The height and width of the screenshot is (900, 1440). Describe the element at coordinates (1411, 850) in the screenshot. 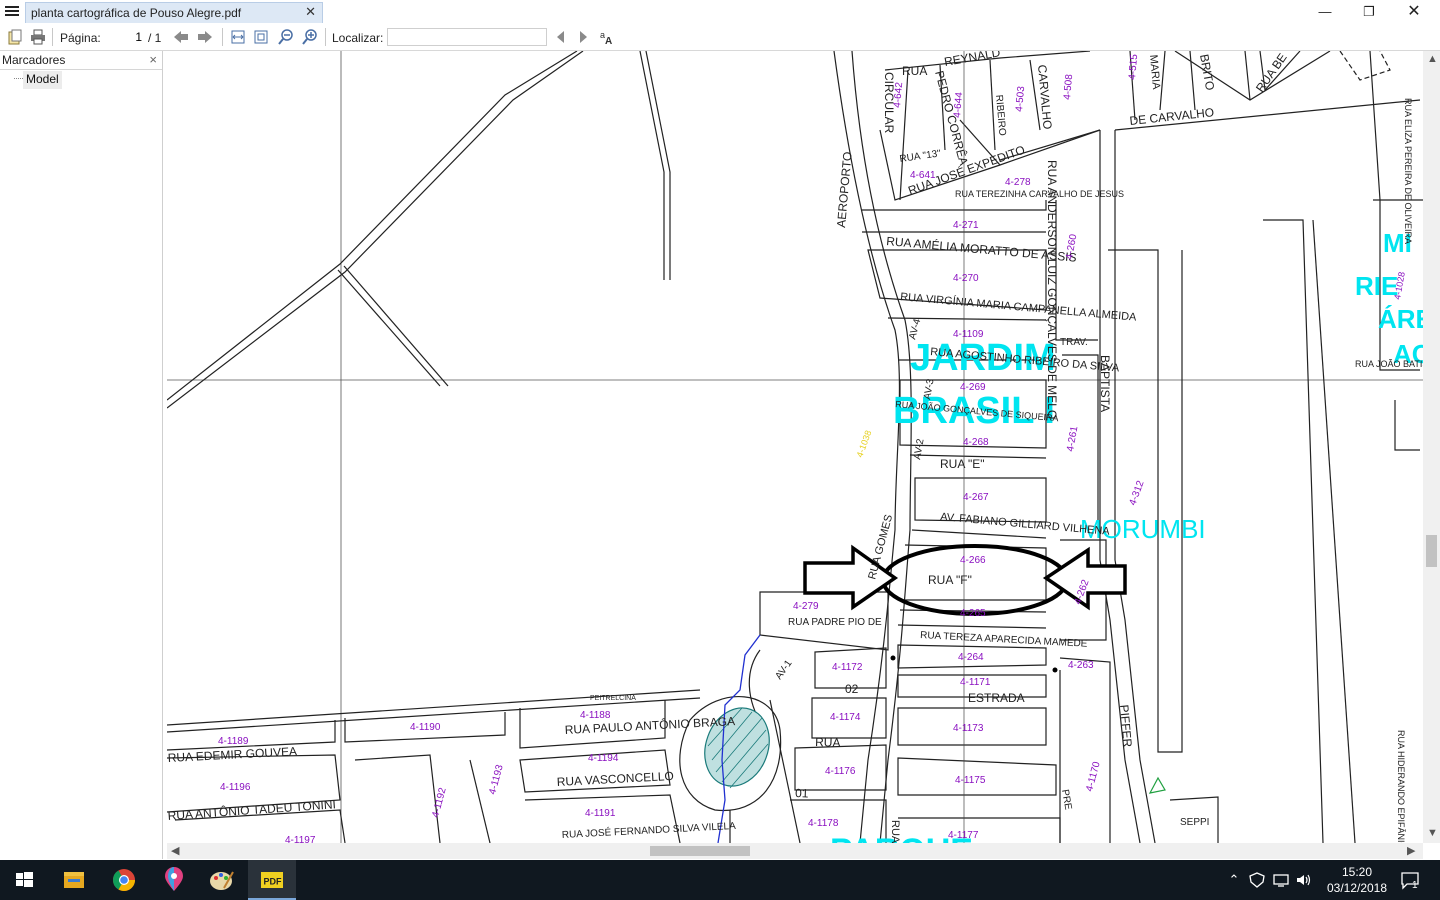

I see `scroll-right-icon: ▶` at that location.